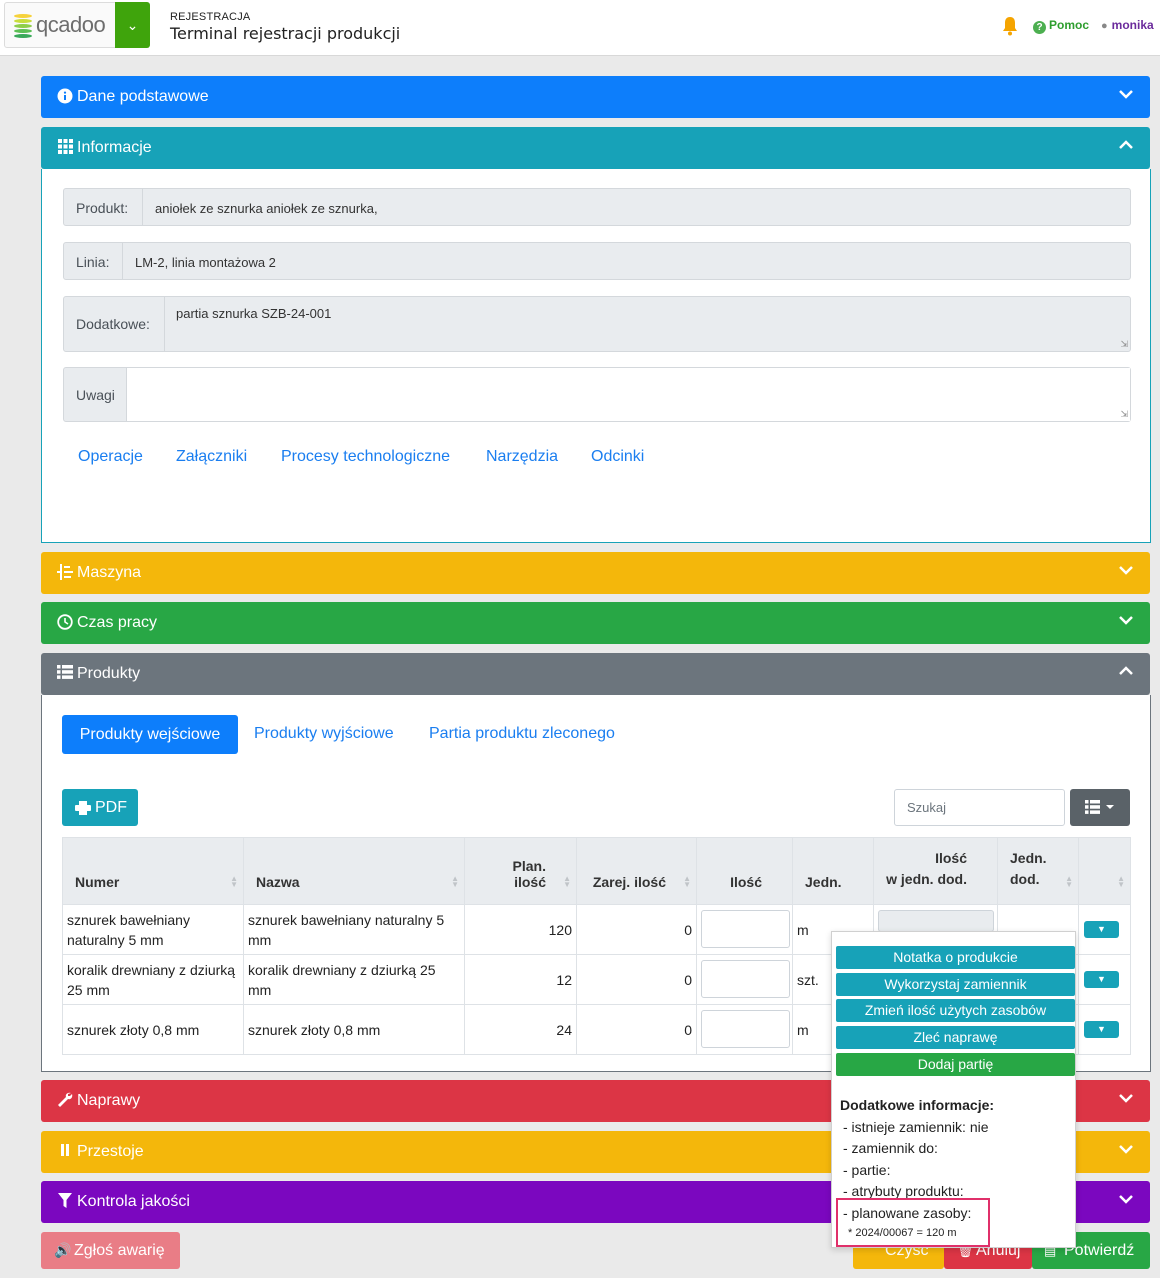 The image size is (1160, 1278). What do you see at coordinates (153, 1029) in the screenshot?
I see `cell-number: sznurek złoty 0,8 mm` at bounding box center [153, 1029].